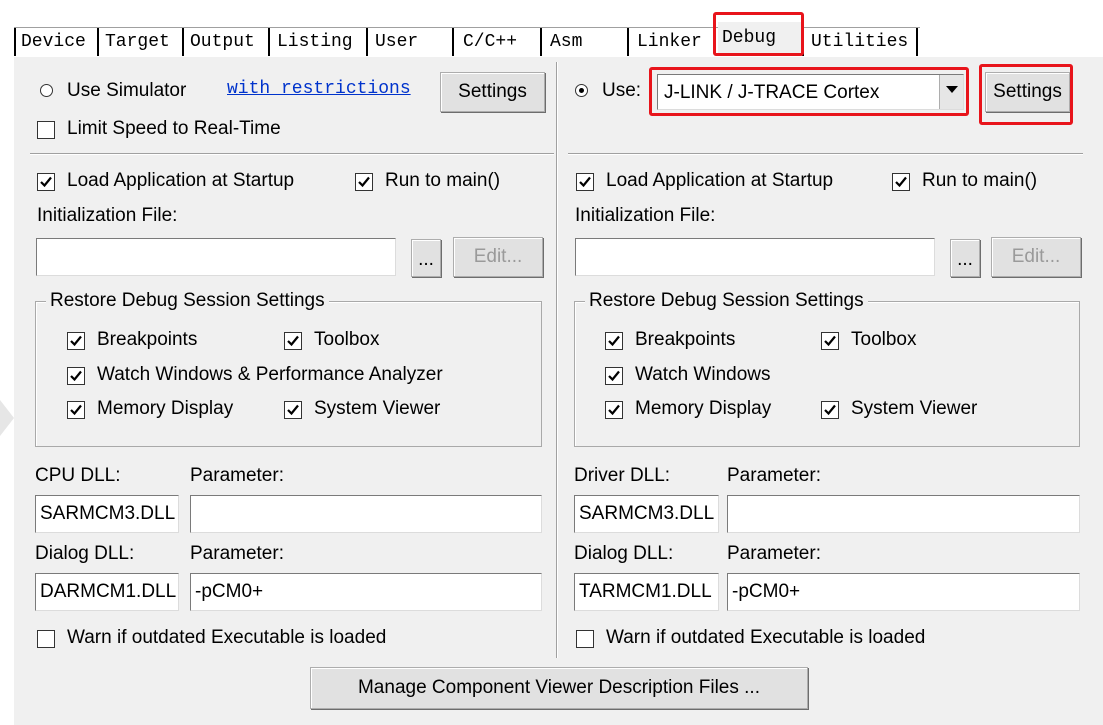  What do you see at coordinates (78, 475) in the screenshot?
I see `cpu-dll-label: CPU DLL:` at bounding box center [78, 475].